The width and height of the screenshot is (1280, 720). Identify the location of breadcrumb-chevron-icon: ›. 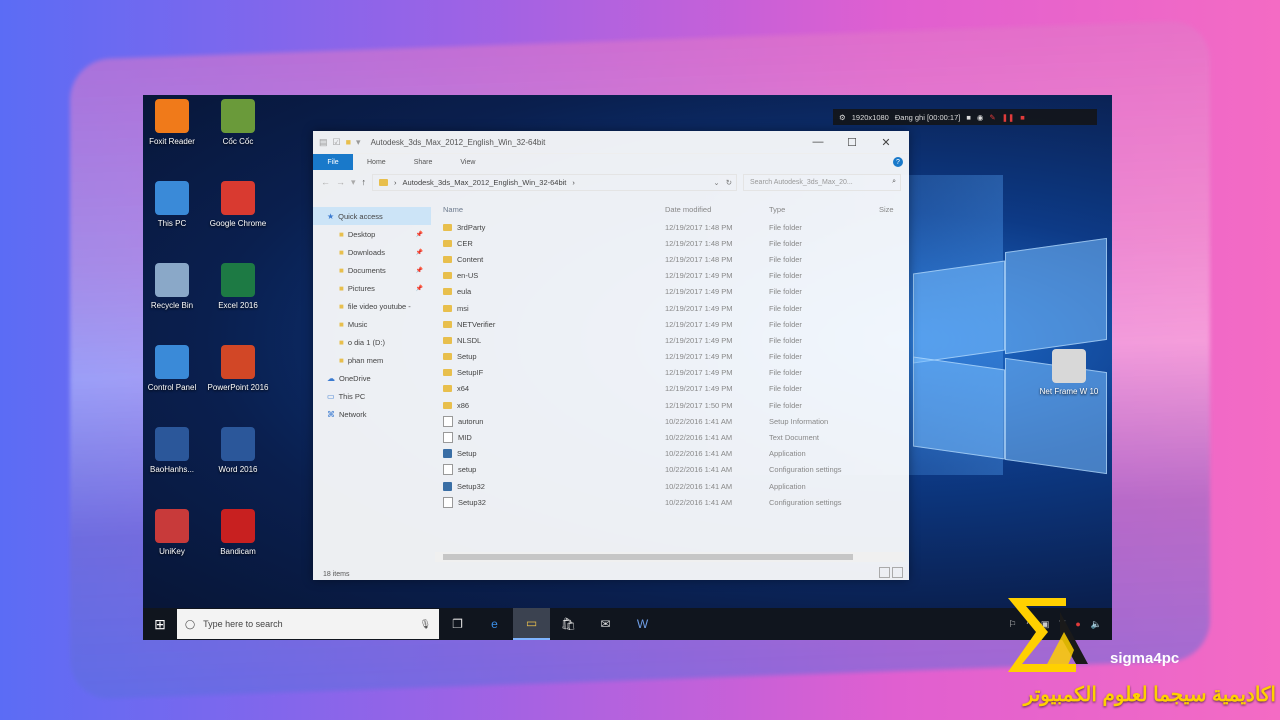
(573, 182).